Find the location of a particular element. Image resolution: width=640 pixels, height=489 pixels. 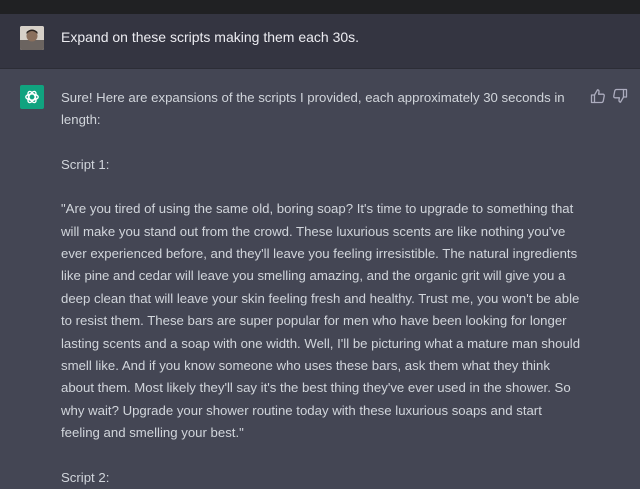

script1-heading: Script 1: is located at coordinates (85, 164).